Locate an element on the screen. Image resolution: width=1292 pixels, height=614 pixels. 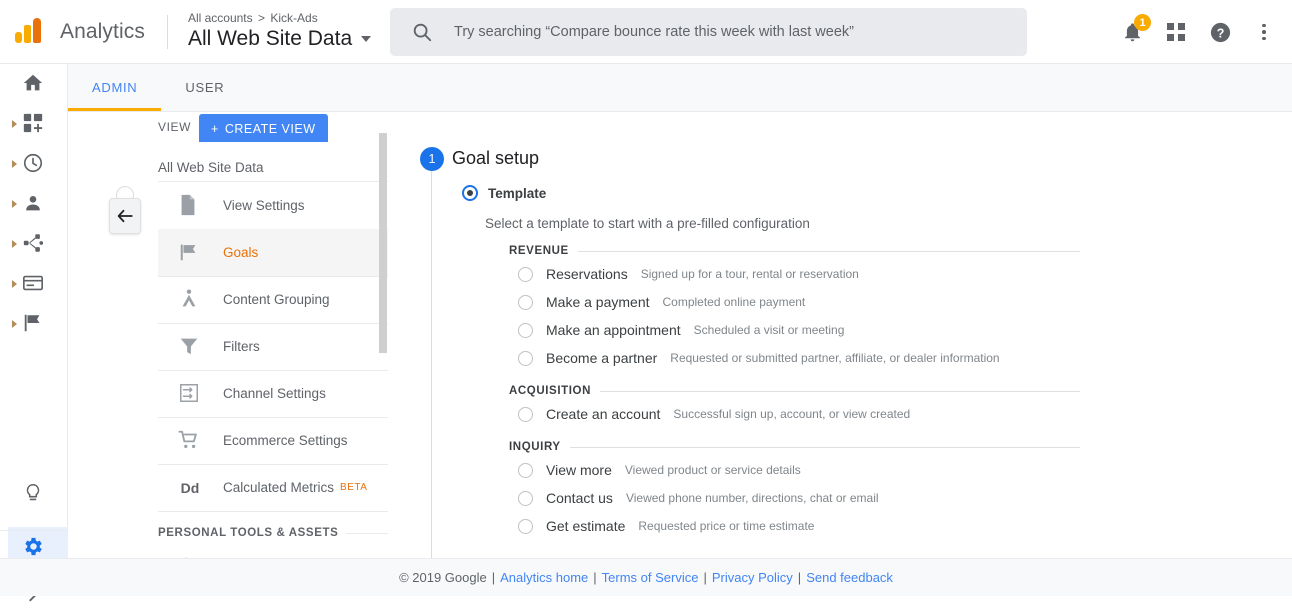
dd-icon: Dd is located at coordinates (190, 488).